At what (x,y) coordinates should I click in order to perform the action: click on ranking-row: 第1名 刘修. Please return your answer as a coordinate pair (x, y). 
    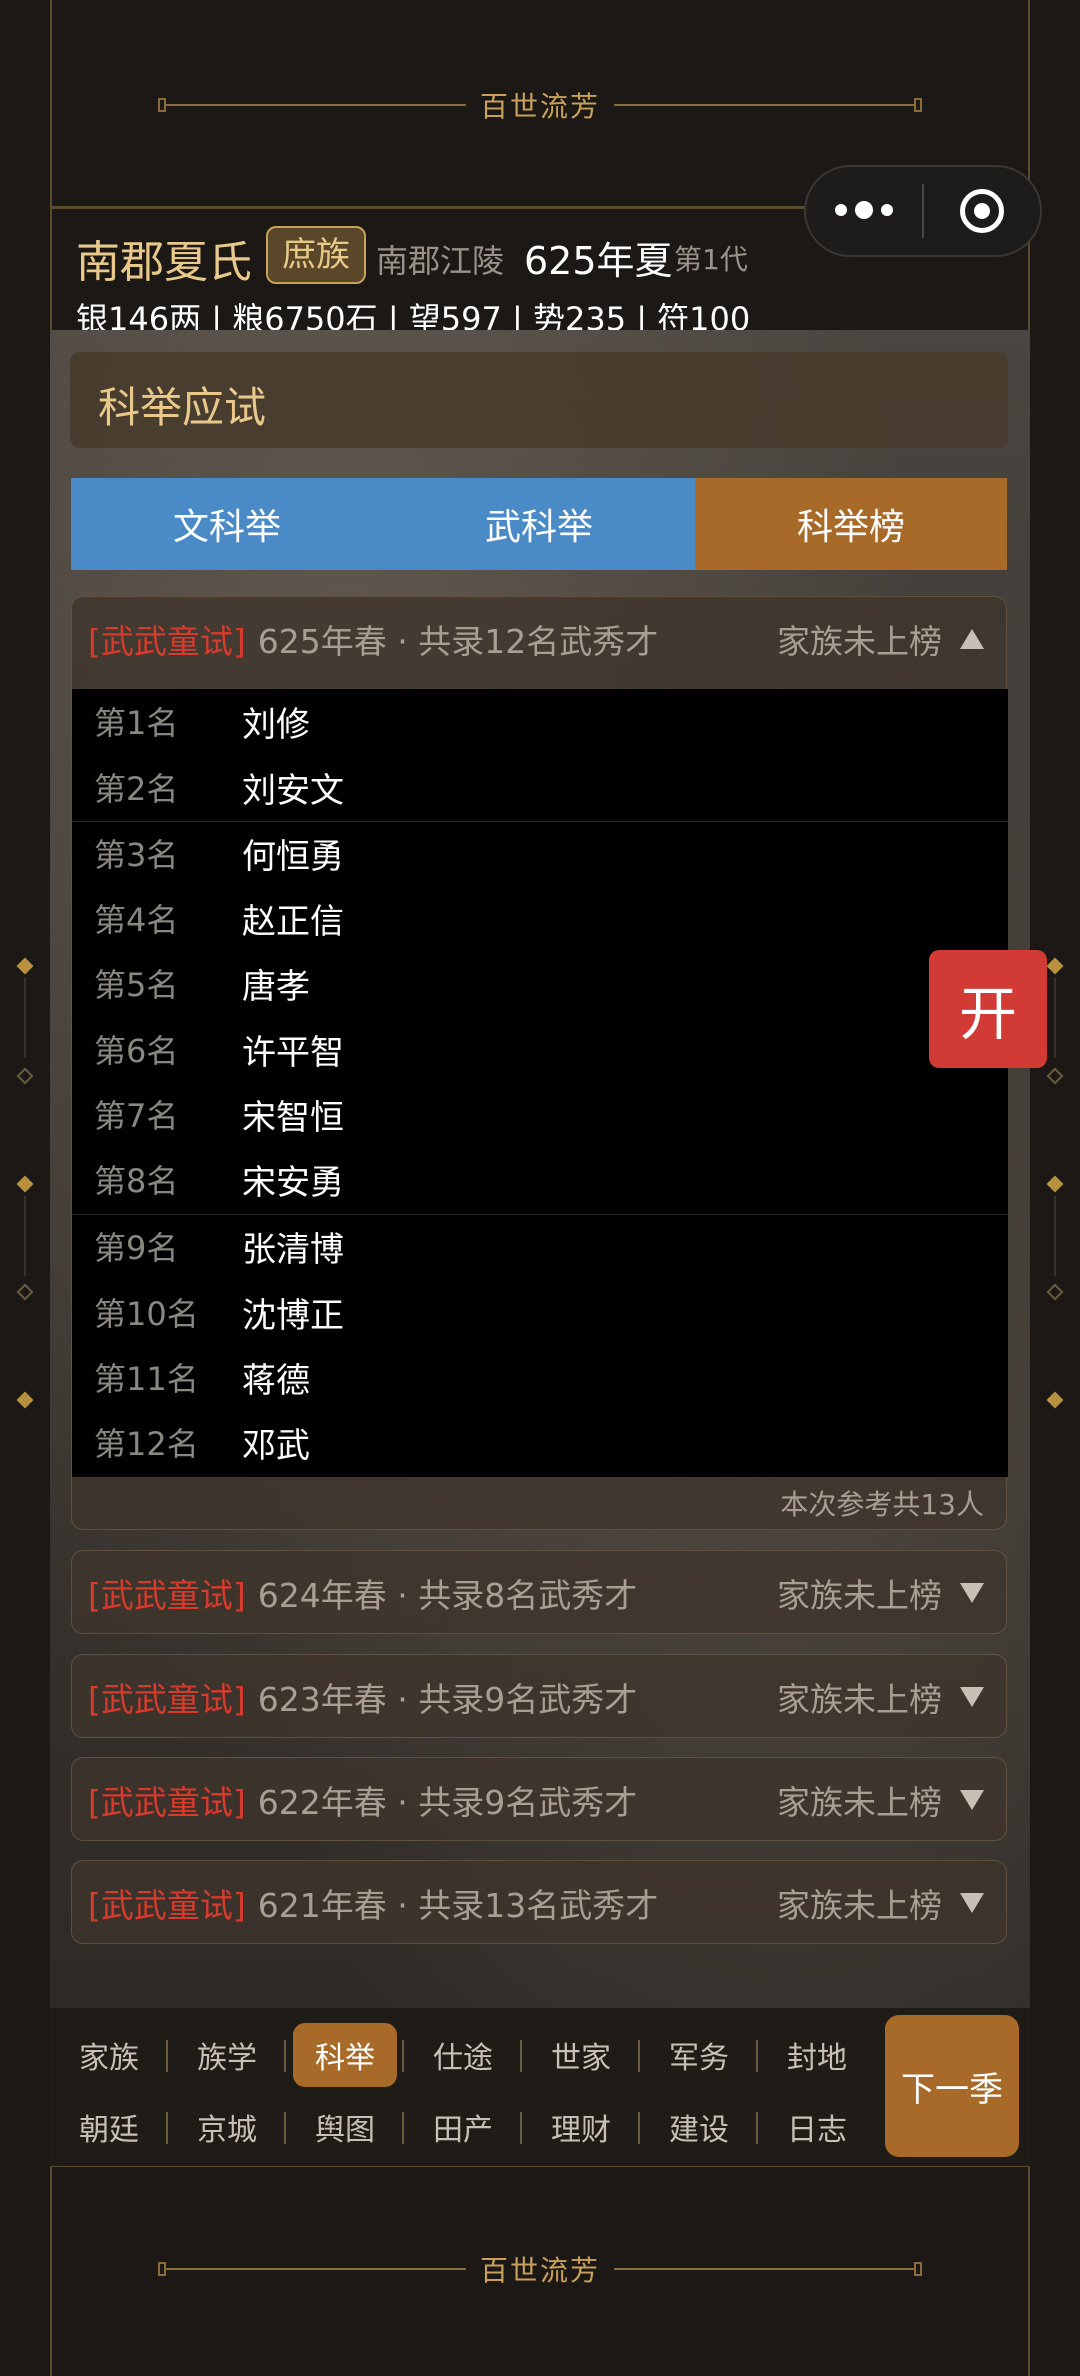
    Looking at the image, I should click on (540, 721).